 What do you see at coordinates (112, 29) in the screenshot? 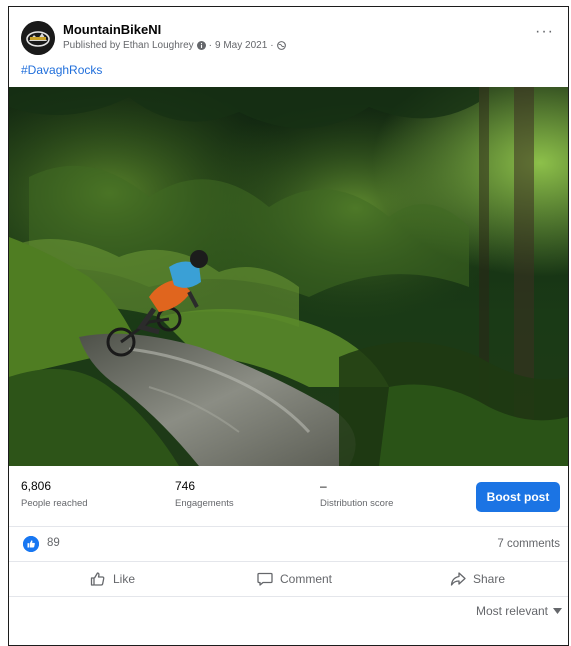
I see `page-name: MountainBikeNI` at bounding box center [112, 29].